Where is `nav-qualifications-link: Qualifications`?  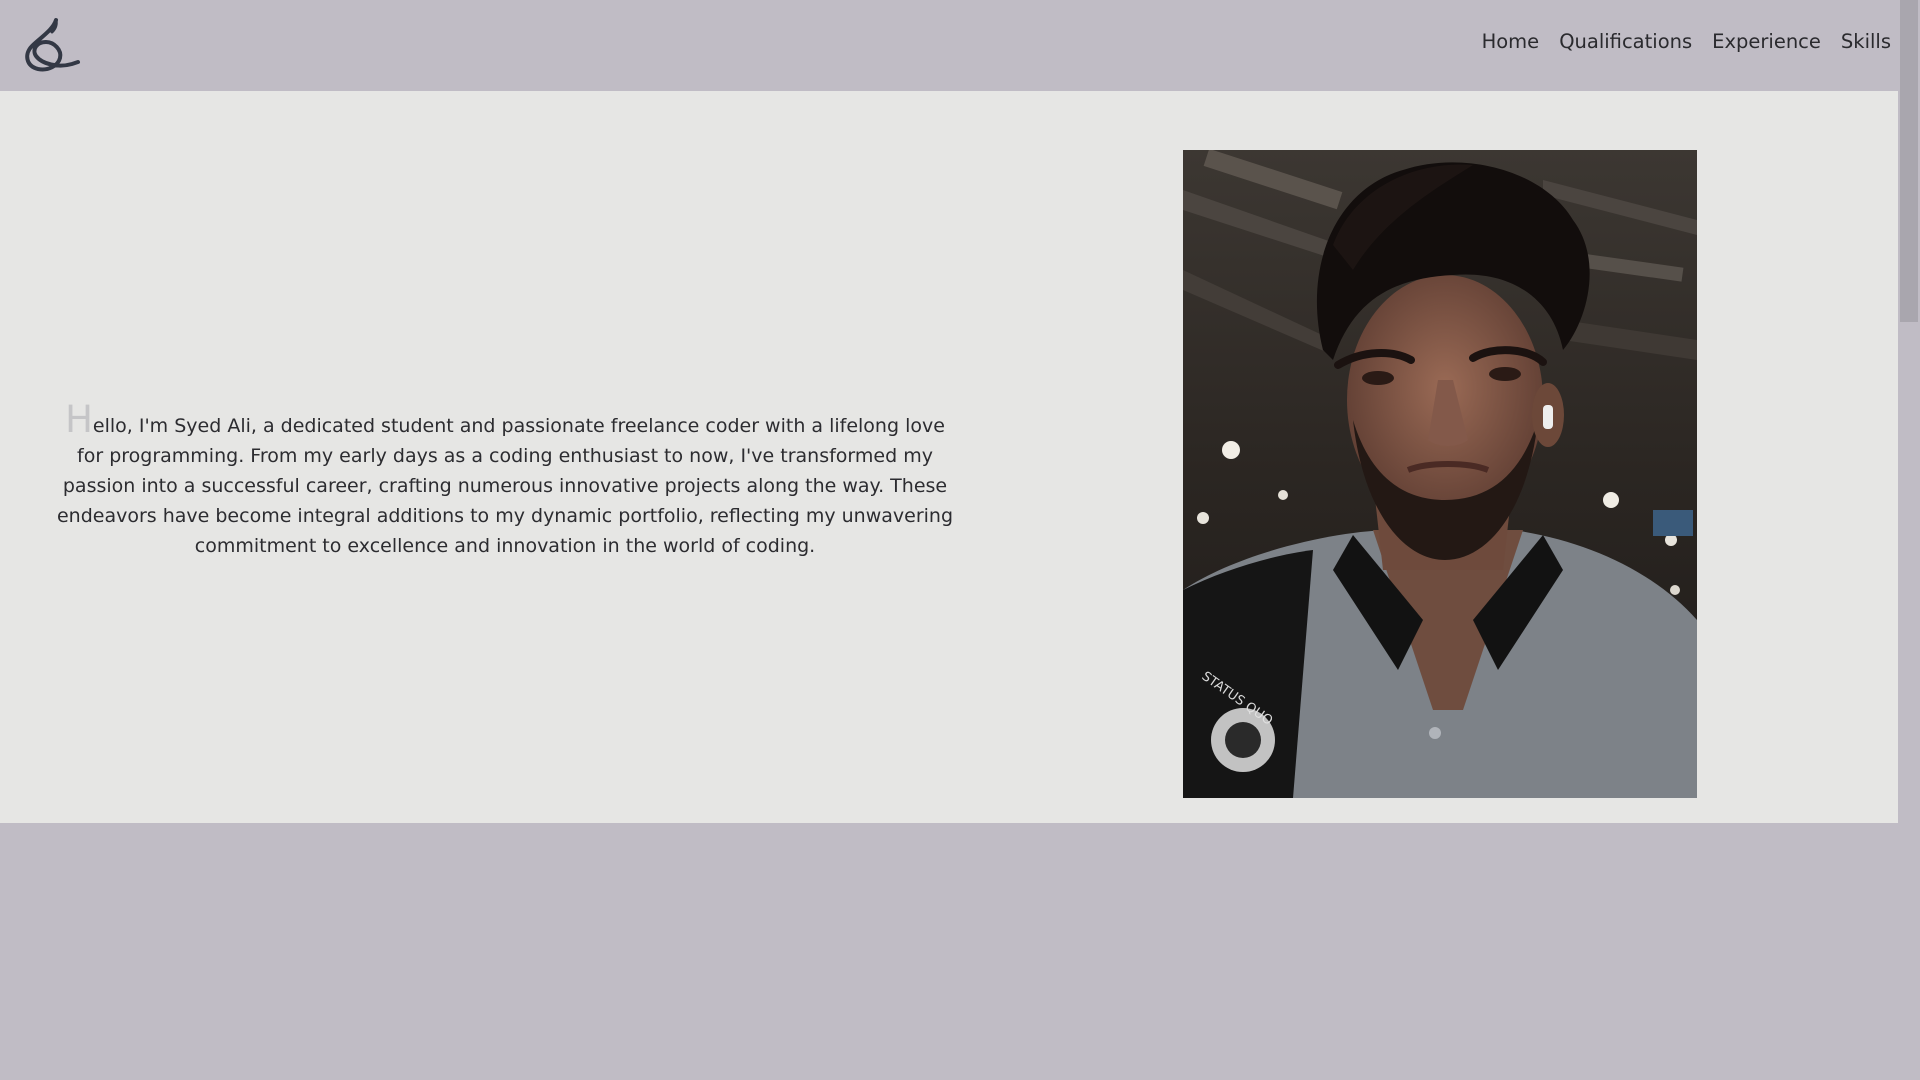
nav-qualifications-link: Qualifications is located at coordinates (1625, 41).